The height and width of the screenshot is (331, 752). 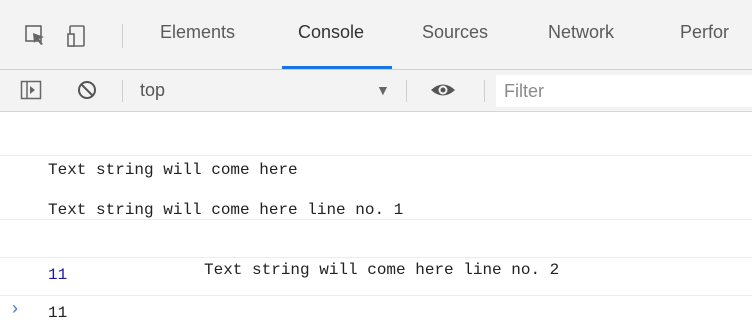 I want to click on tab-elements: Elements, so click(x=197, y=32).